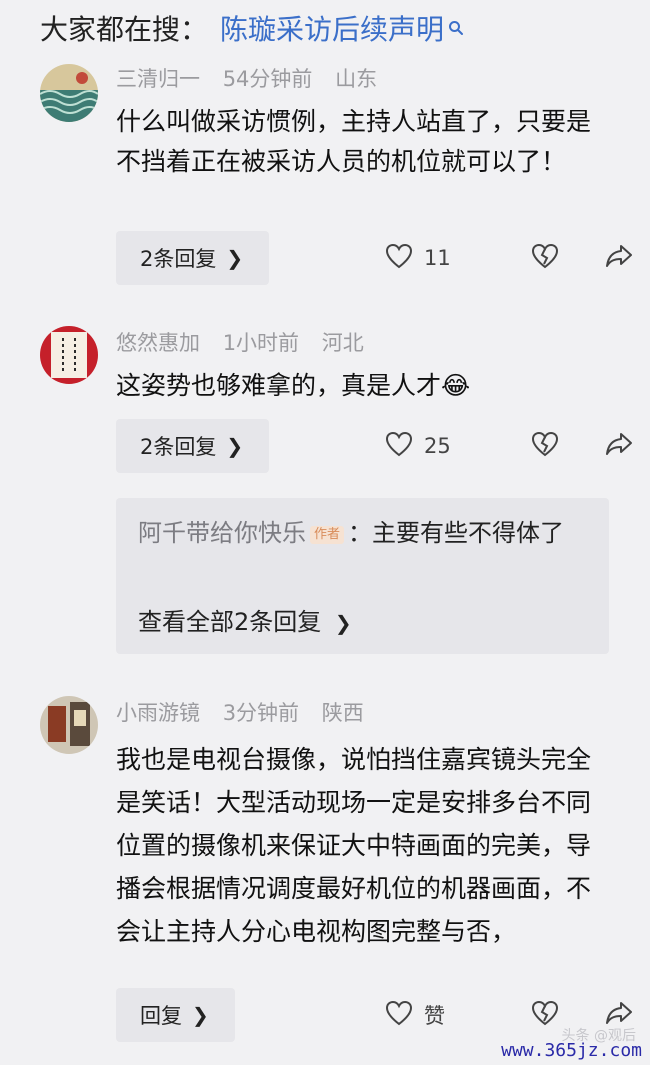  I want to click on view-all-label: 查看全部2条回复, so click(230, 622).